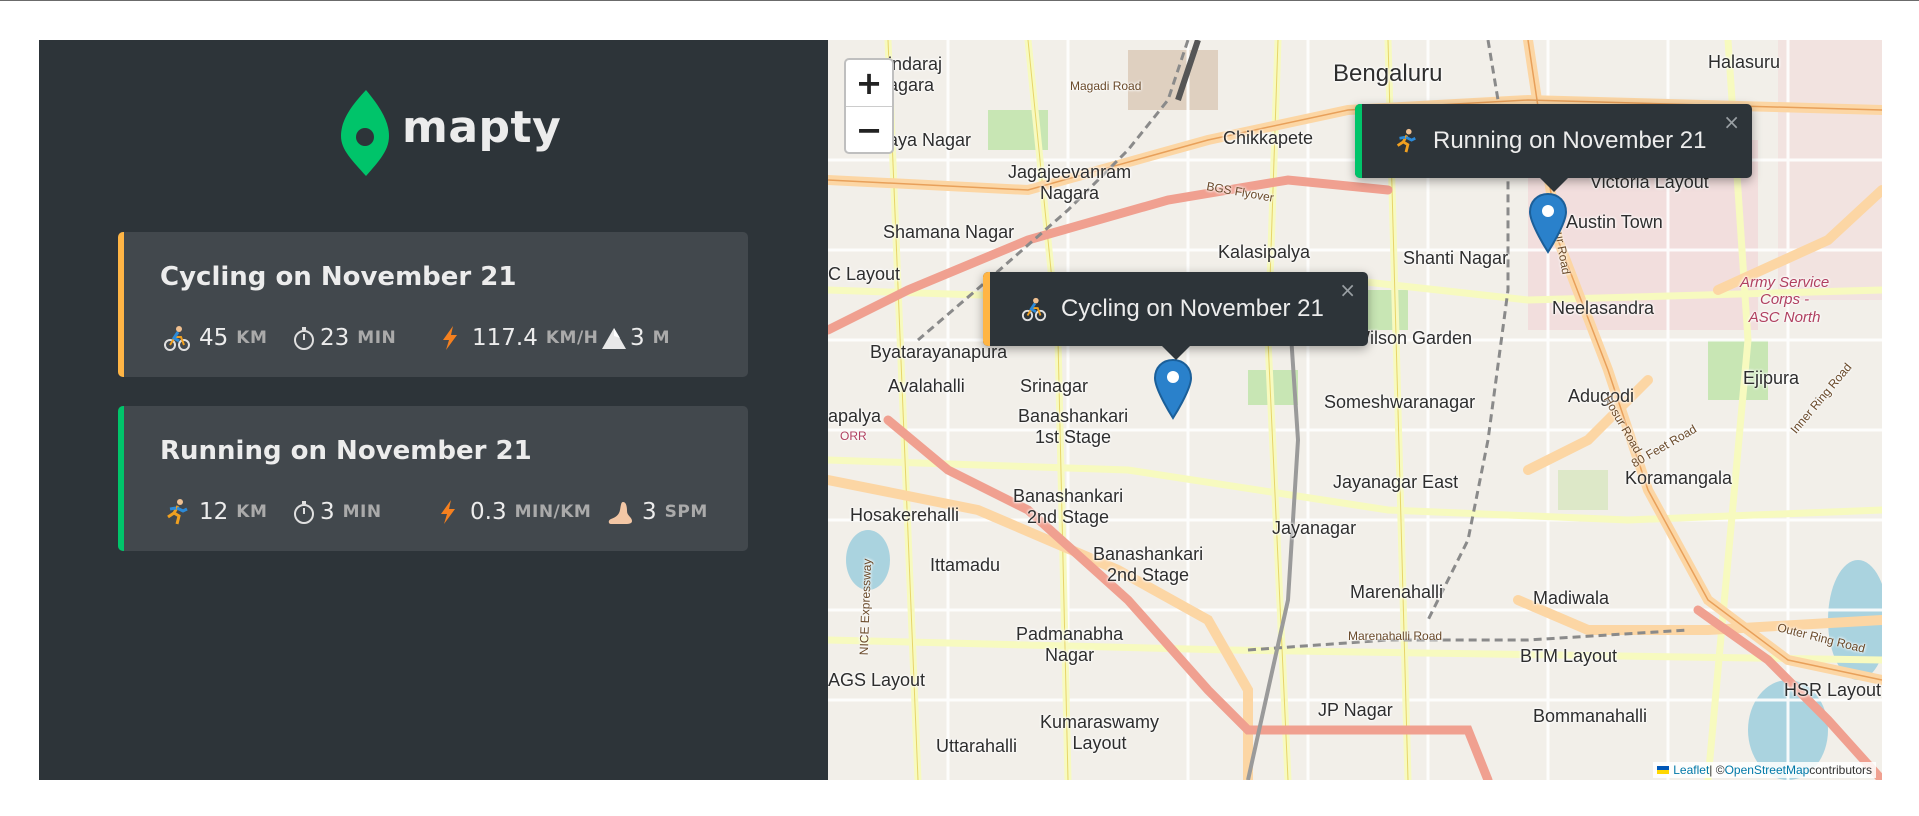 The image size is (1919, 816). Describe the element at coordinates (482, 127) in the screenshot. I see `logo-text: mapty` at that location.